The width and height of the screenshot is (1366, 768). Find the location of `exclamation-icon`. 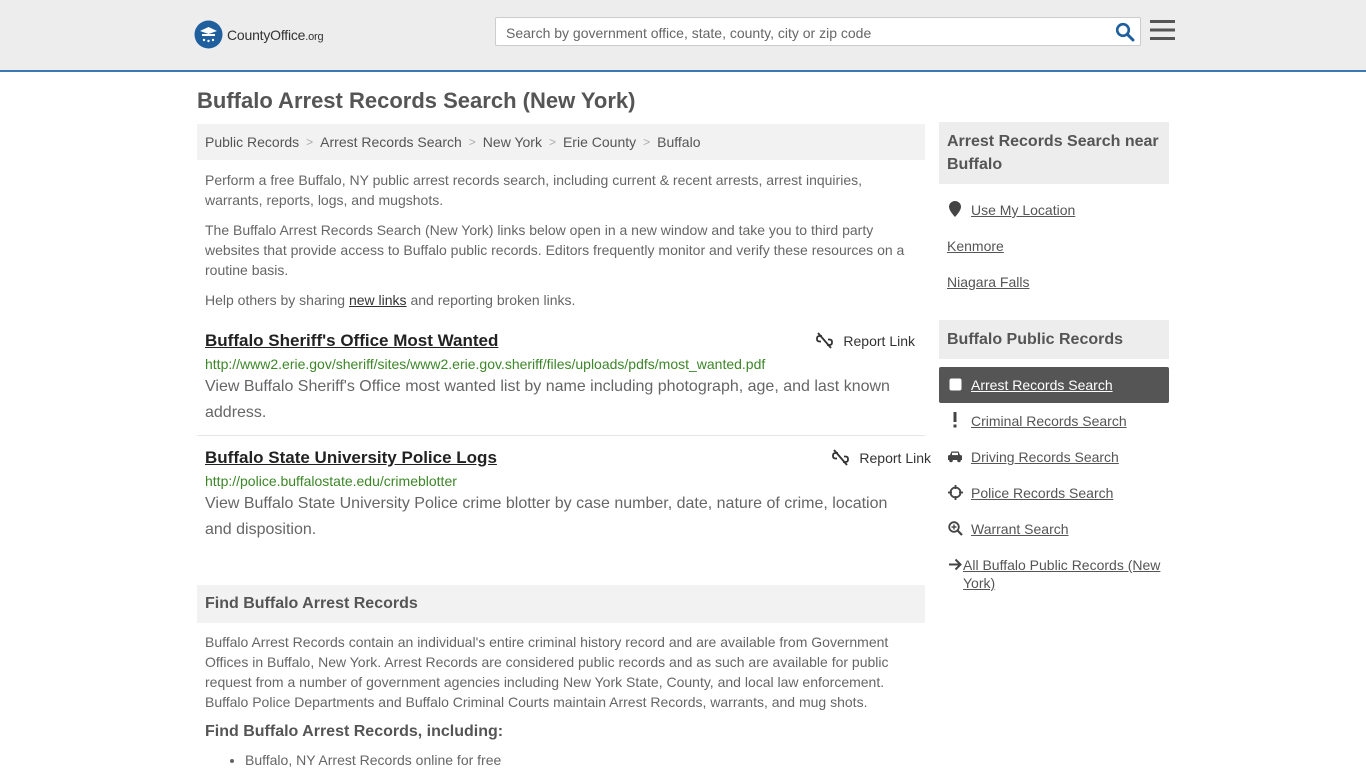

exclamation-icon is located at coordinates (955, 420).